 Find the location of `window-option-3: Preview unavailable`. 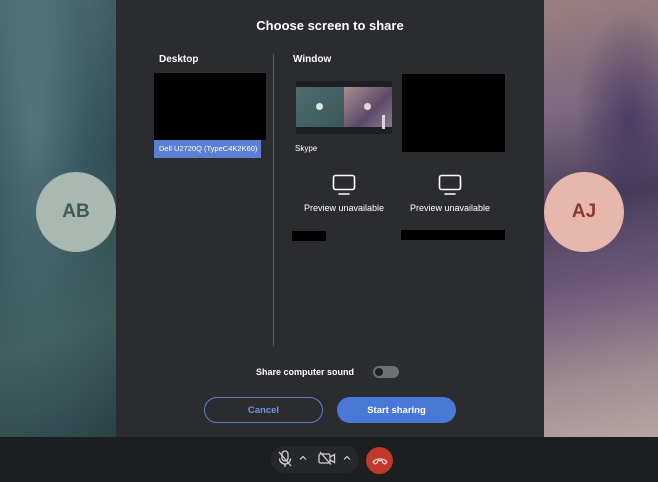

window-option-3: Preview unavailable is located at coordinates (344, 193).